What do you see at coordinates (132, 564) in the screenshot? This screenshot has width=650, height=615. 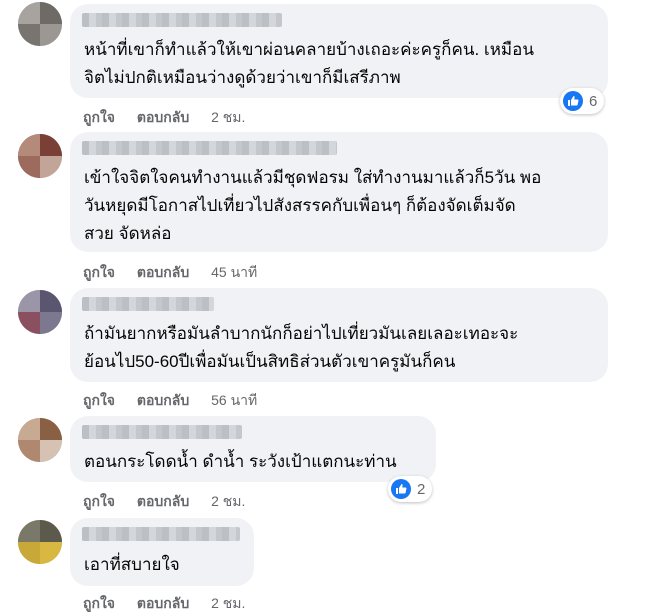 I see `comment-text: เอาที่สบายใจ` at bounding box center [132, 564].